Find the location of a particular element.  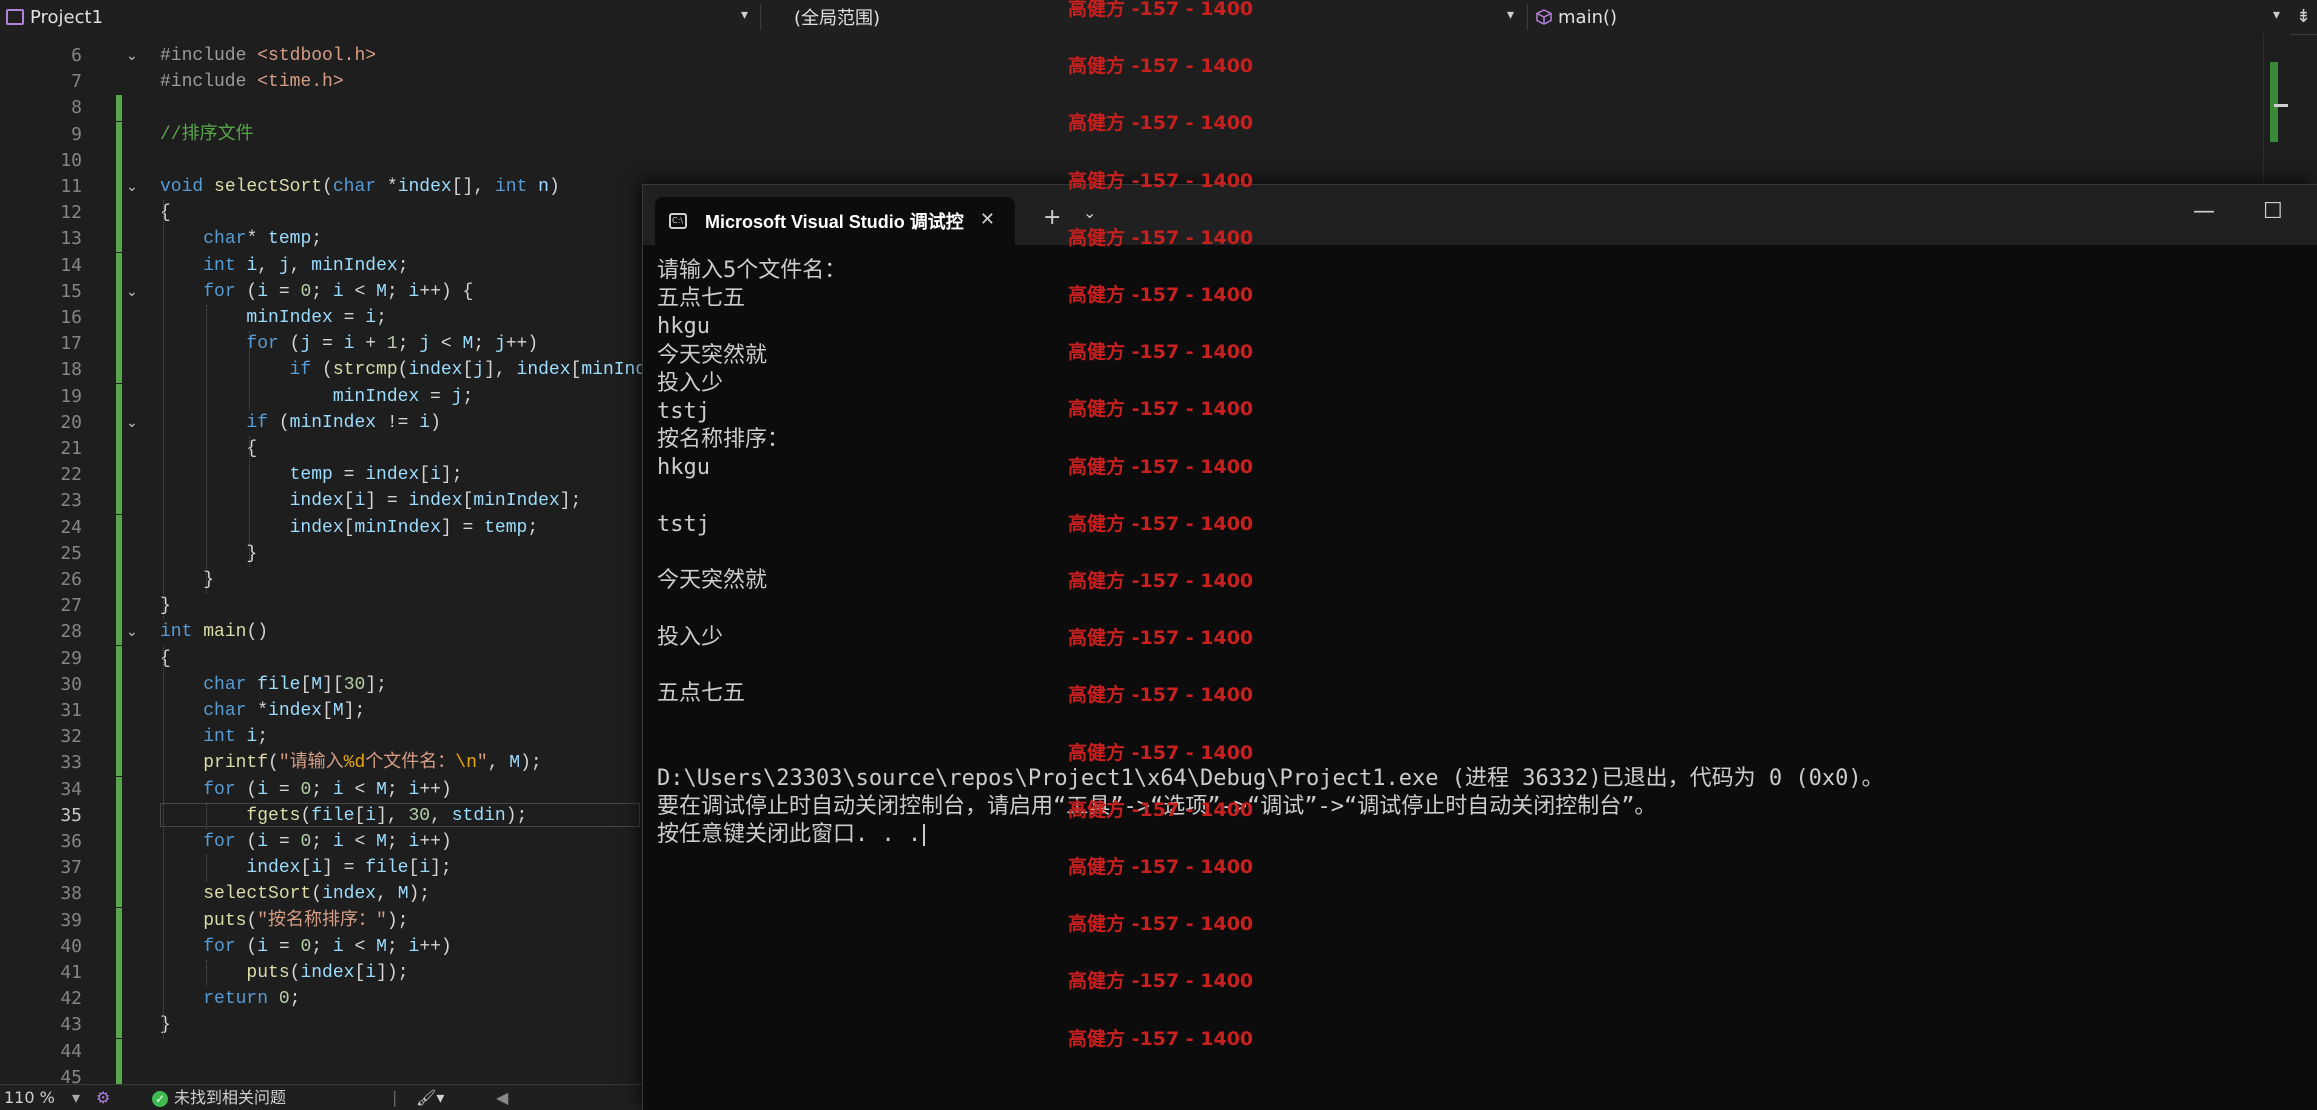

console-tab: C:\ Microsoft Visual Studio 调试控 ✕ is located at coordinates (835, 221).